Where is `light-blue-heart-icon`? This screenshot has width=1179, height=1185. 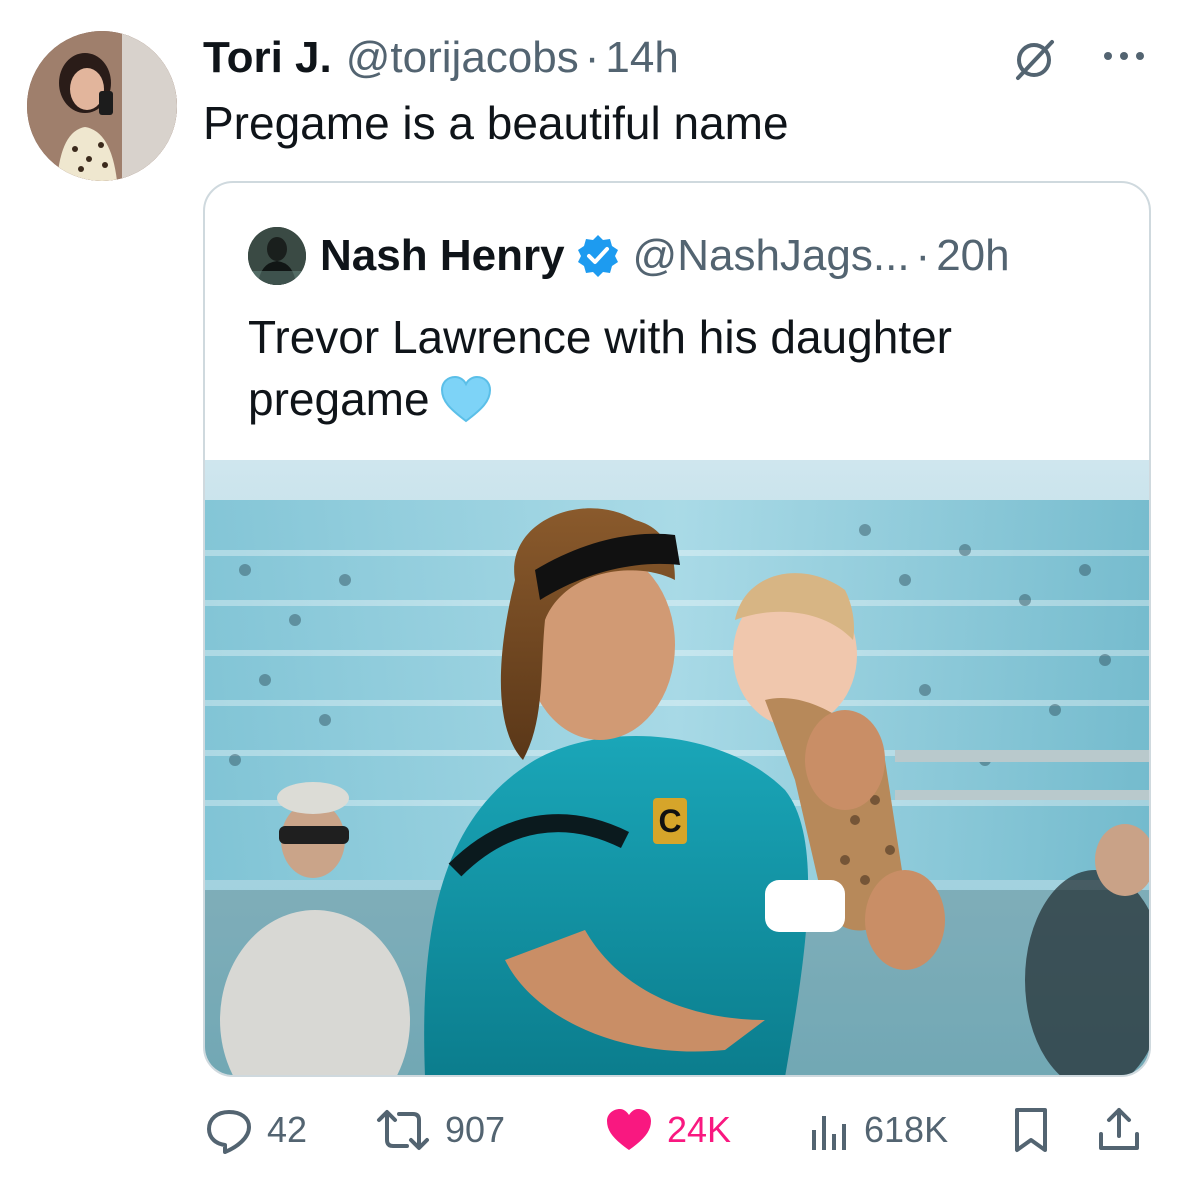 light-blue-heart-icon is located at coordinates (465, 399).